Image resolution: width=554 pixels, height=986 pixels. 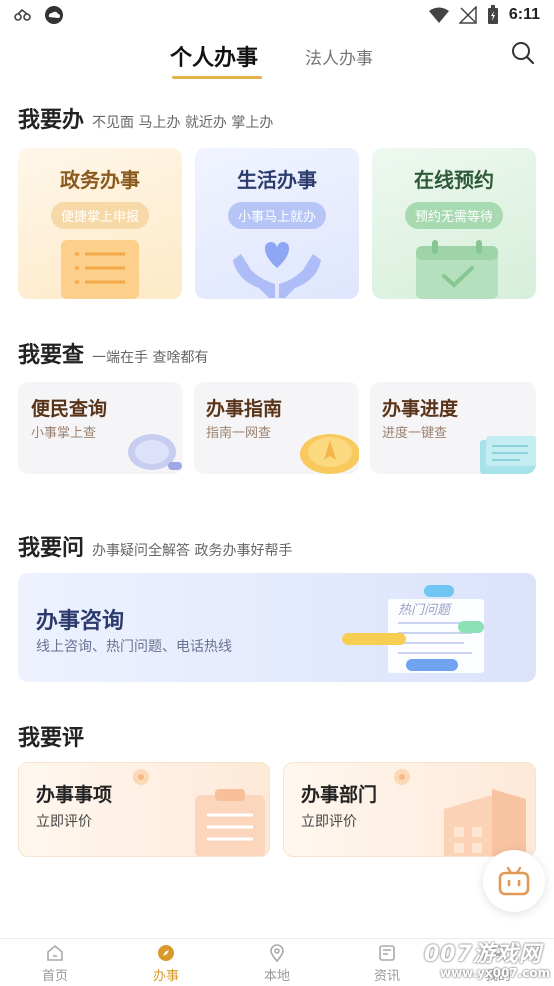 What do you see at coordinates (460, 812) in the screenshot?
I see `building-icon` at bounding box center [460, 812].